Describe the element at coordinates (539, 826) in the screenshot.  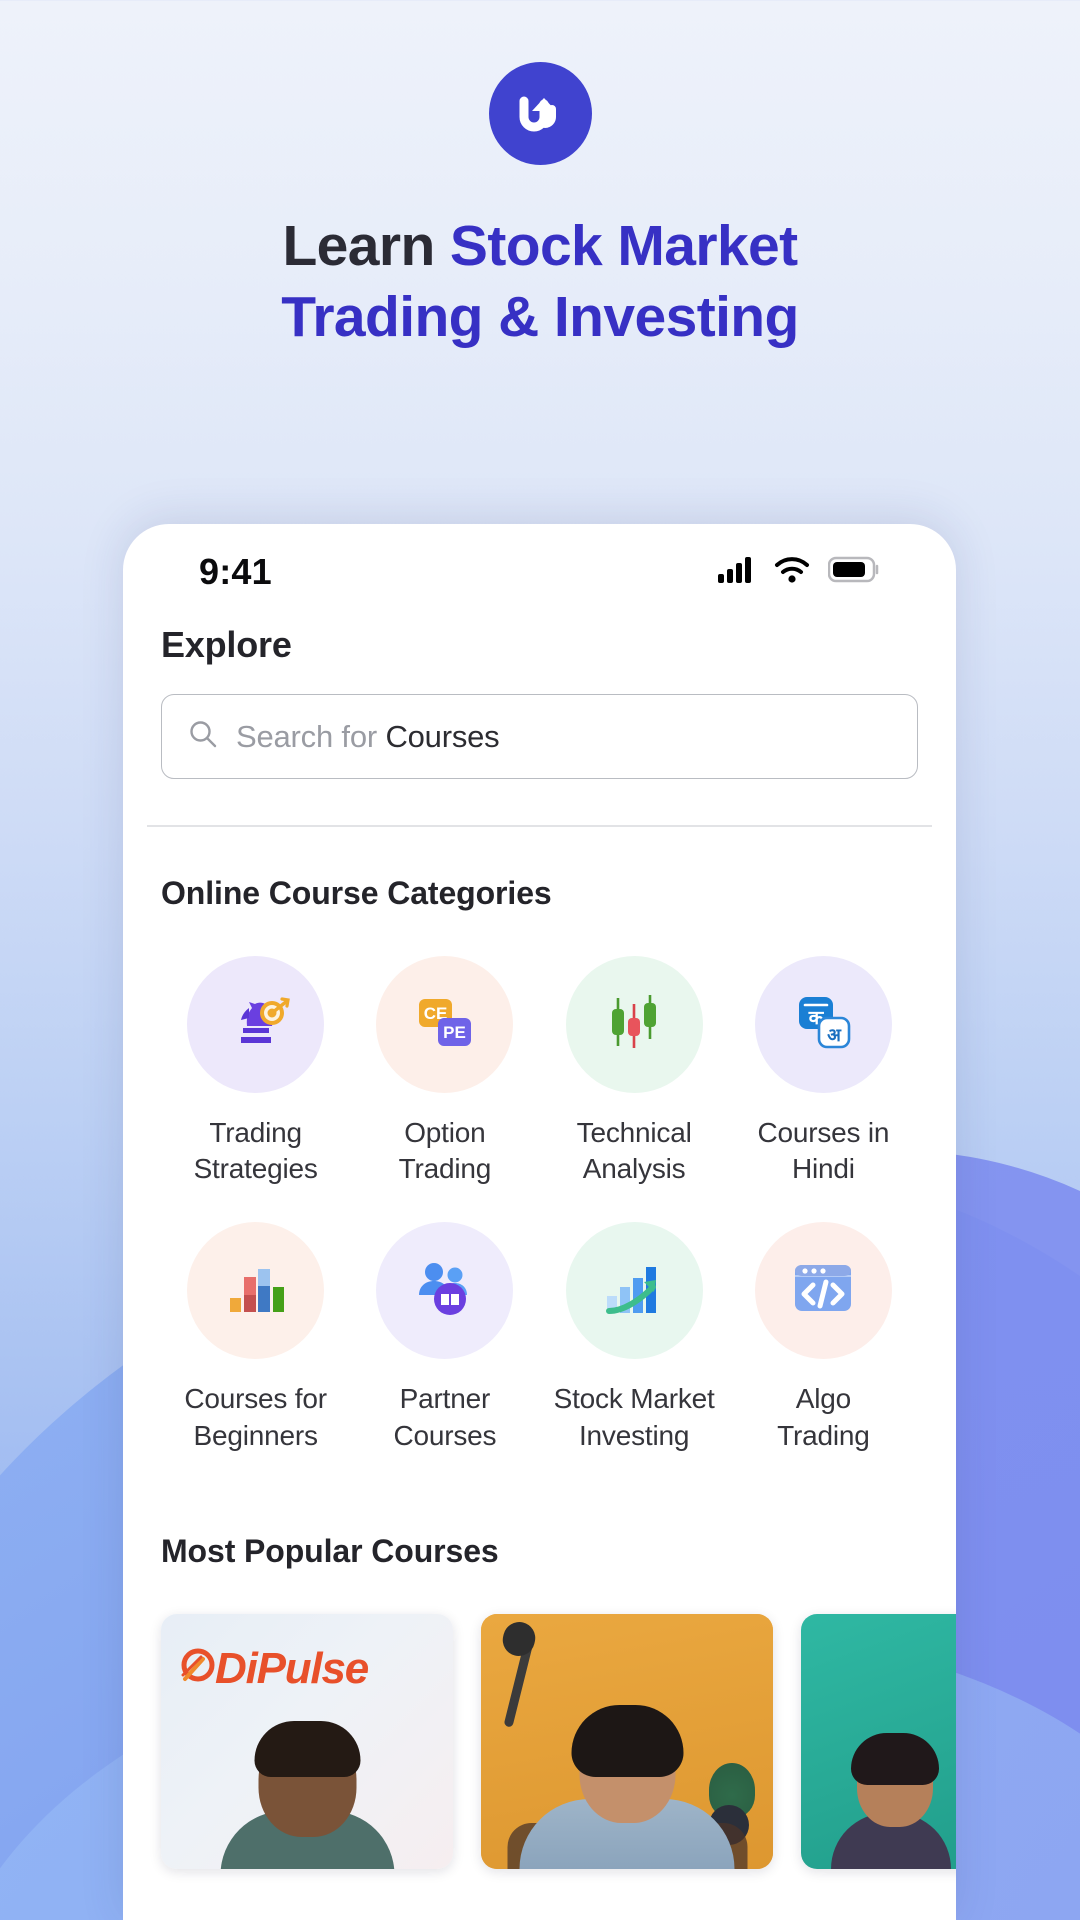
I see `section-divider` at that location.